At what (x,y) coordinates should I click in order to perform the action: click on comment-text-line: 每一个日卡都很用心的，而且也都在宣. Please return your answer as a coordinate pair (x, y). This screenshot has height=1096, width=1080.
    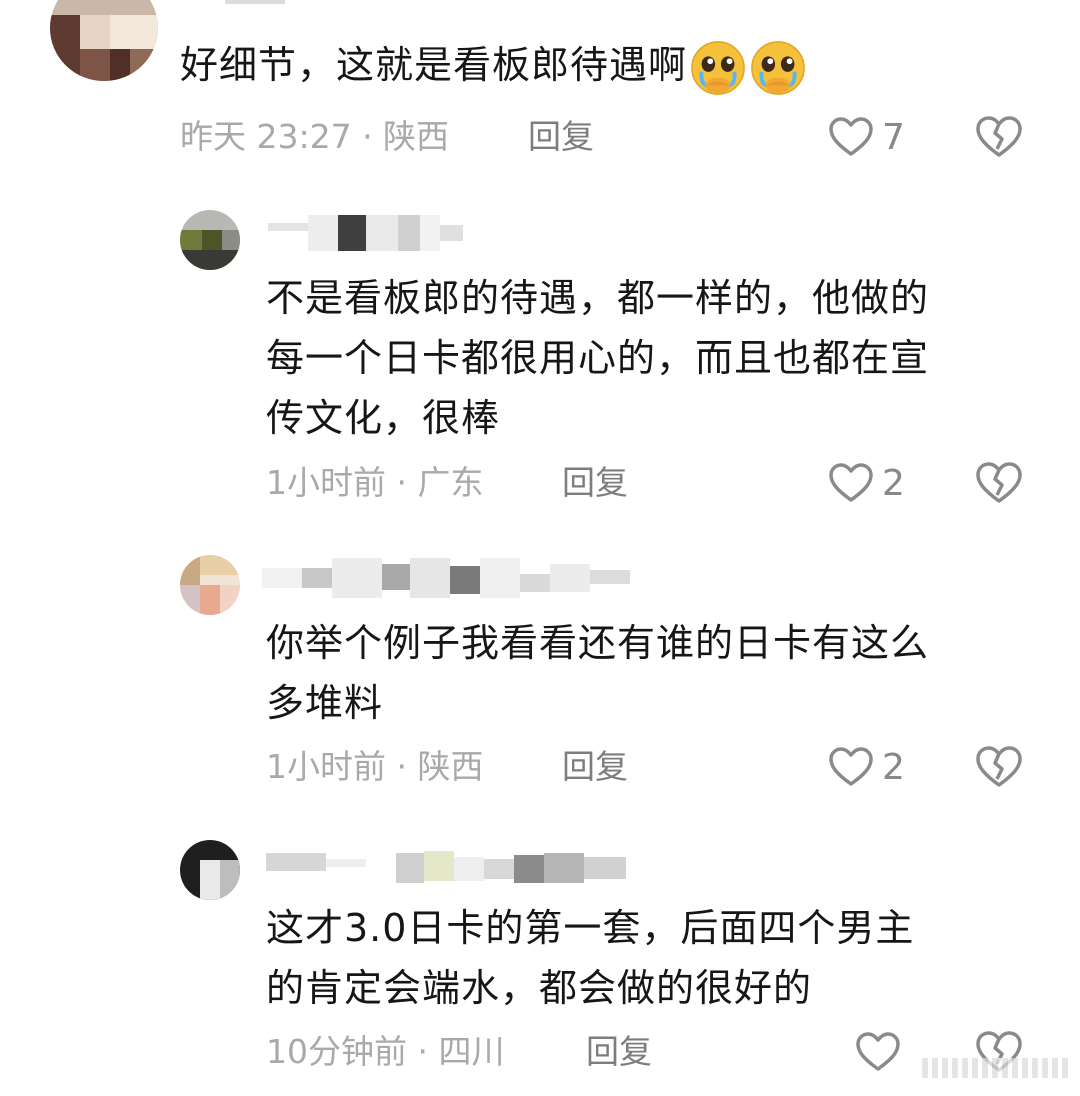
    Looking at the image, I should click on (598, 358).